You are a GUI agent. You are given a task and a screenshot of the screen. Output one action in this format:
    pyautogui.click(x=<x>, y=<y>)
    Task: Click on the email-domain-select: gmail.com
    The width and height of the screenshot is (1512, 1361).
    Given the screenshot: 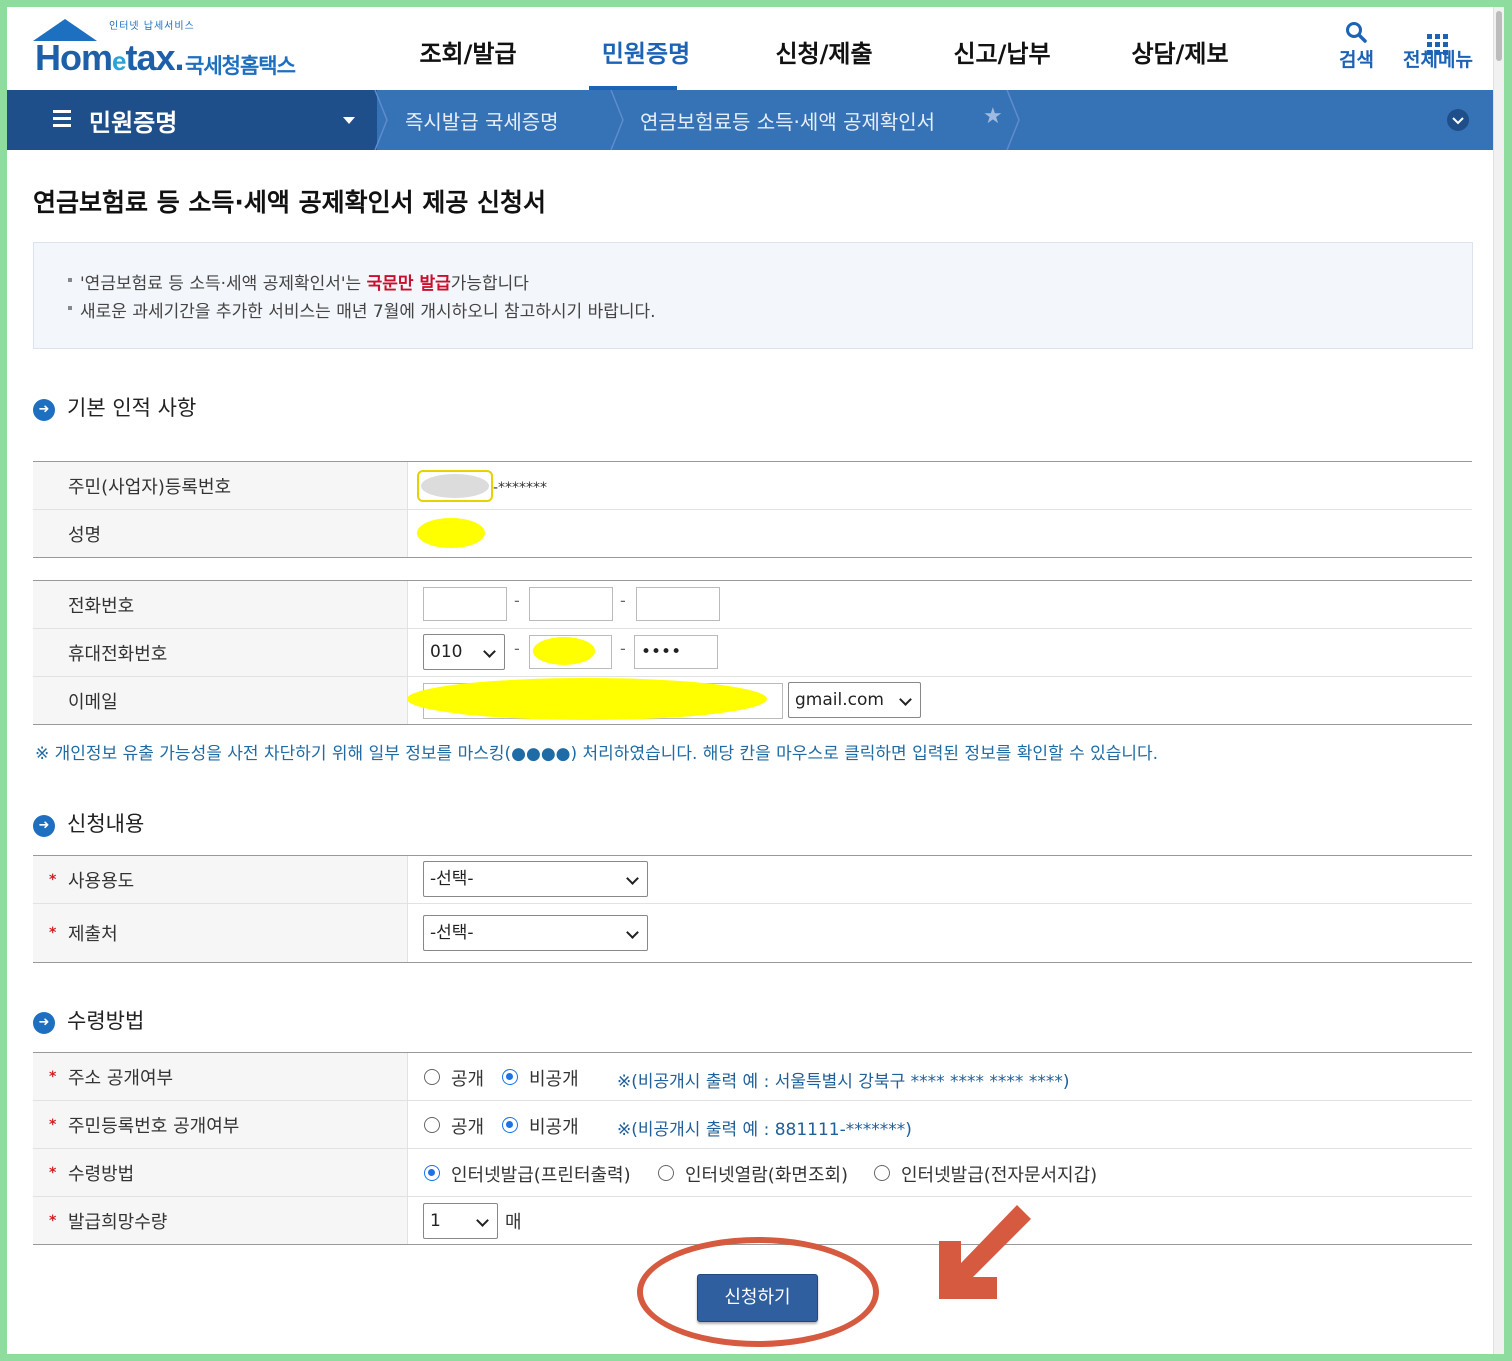 What is the action you would take?
    pyautogui.click(x=854, y=700)
    